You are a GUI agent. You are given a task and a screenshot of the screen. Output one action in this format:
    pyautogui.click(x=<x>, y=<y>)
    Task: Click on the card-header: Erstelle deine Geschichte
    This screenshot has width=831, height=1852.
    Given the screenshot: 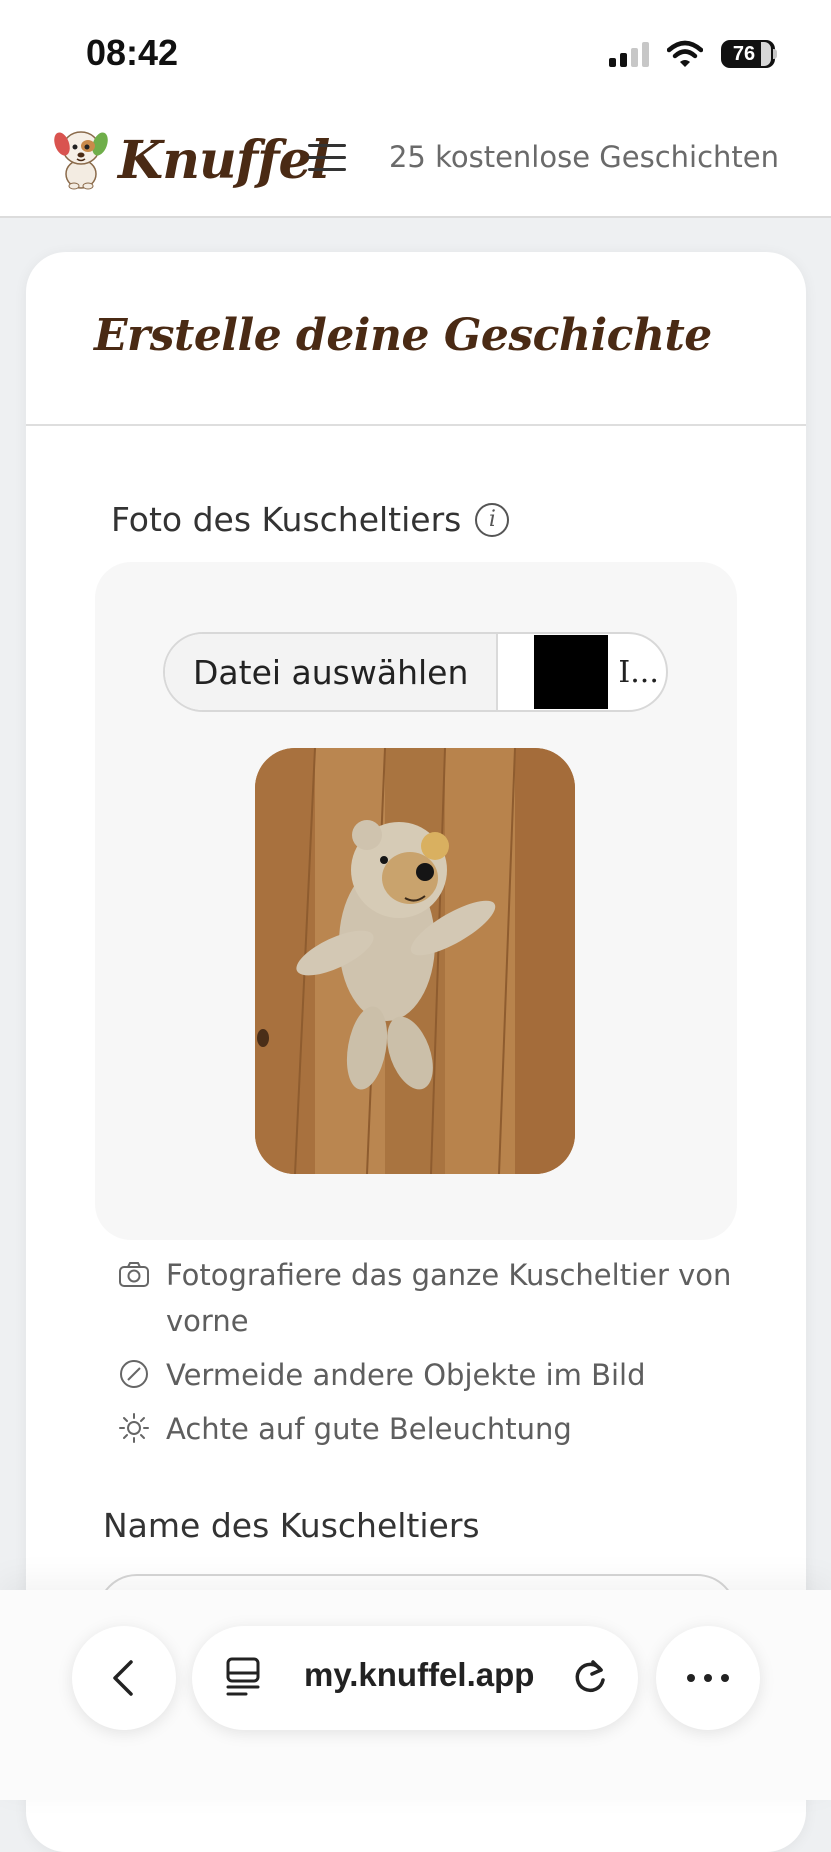 What is the action you would take?
    pyautogui.click(x=416, y=339)
    